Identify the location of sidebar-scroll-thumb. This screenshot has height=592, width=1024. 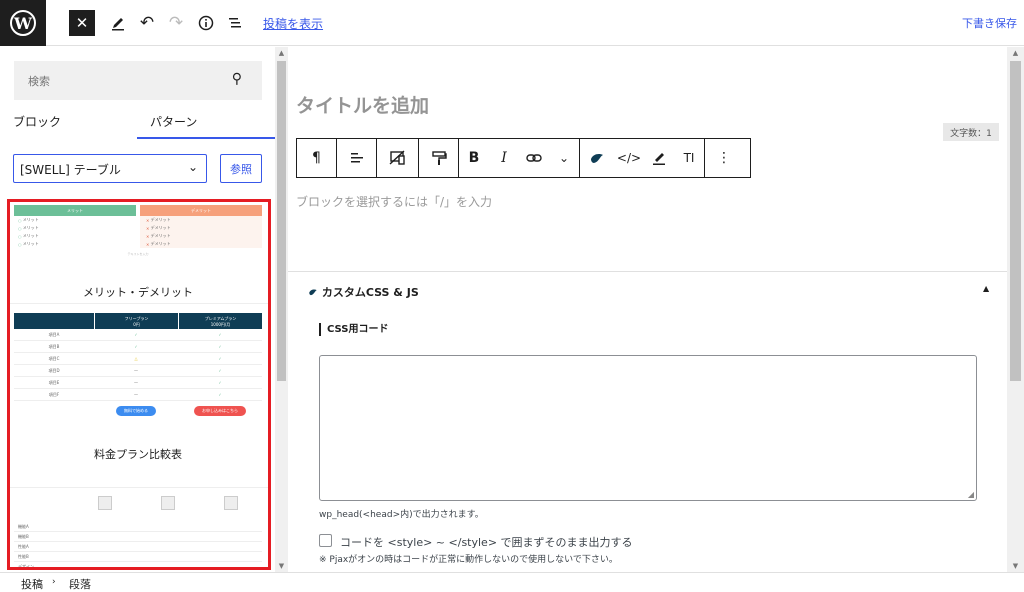
(281, 221).